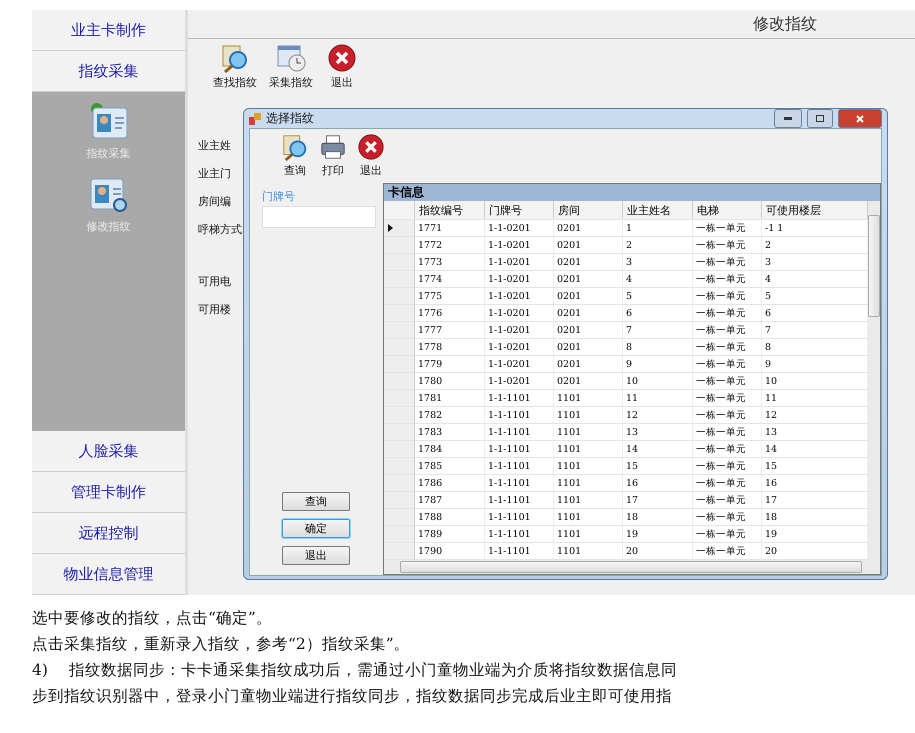 The height and width of the screenshot is (733, 915). Describe the element at coordinates (214, 174) in the screenshot. I see `form-label: 业主门` at that location.